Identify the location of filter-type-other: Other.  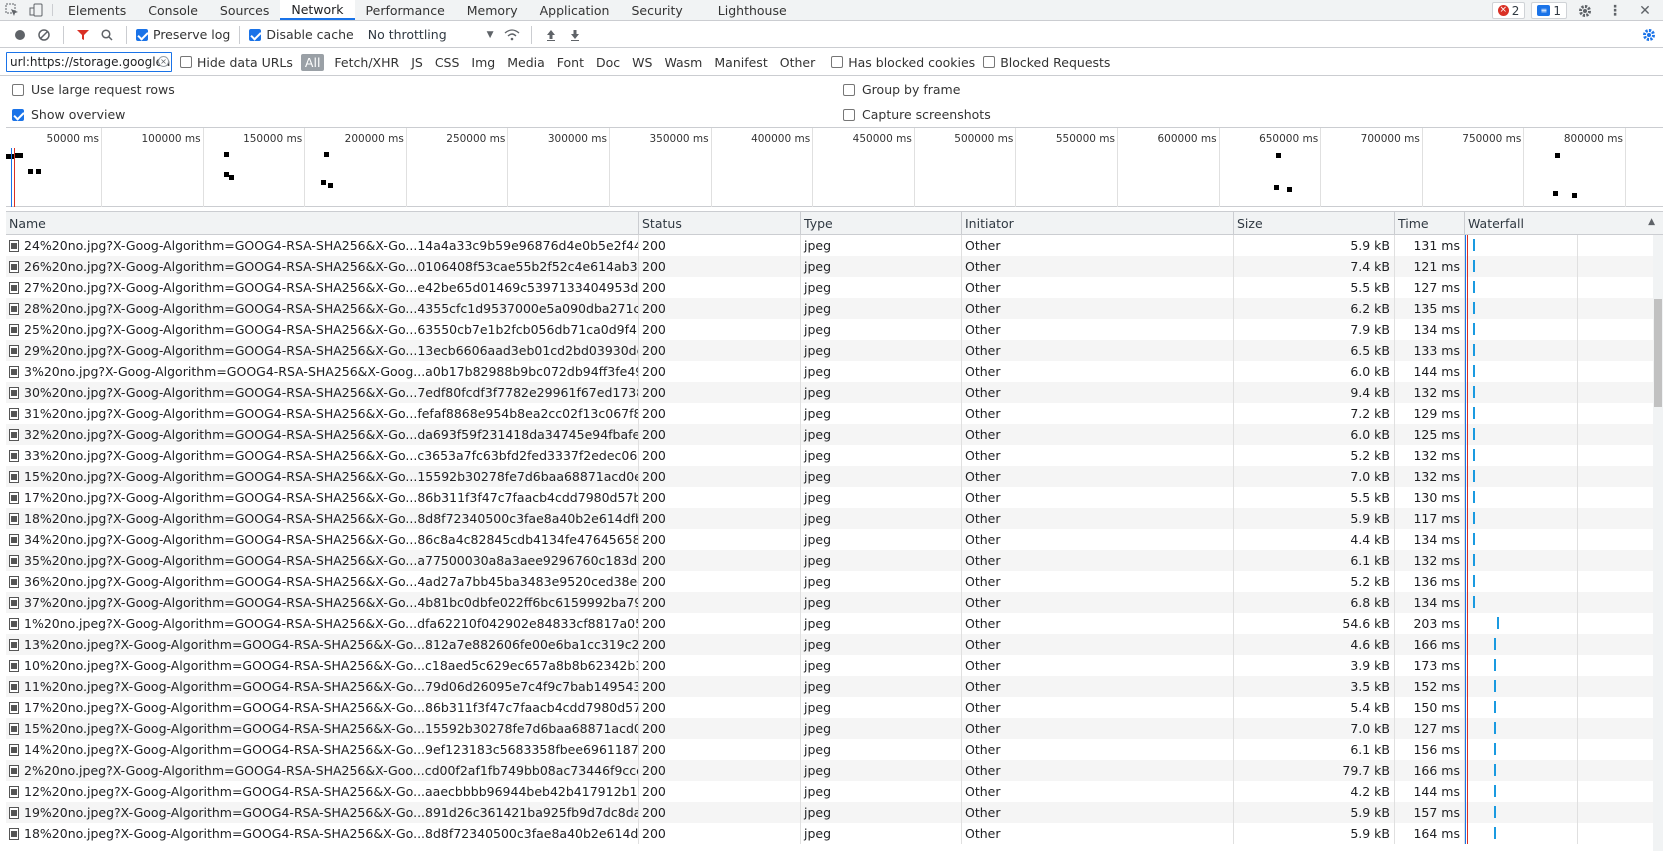
(798, 62).